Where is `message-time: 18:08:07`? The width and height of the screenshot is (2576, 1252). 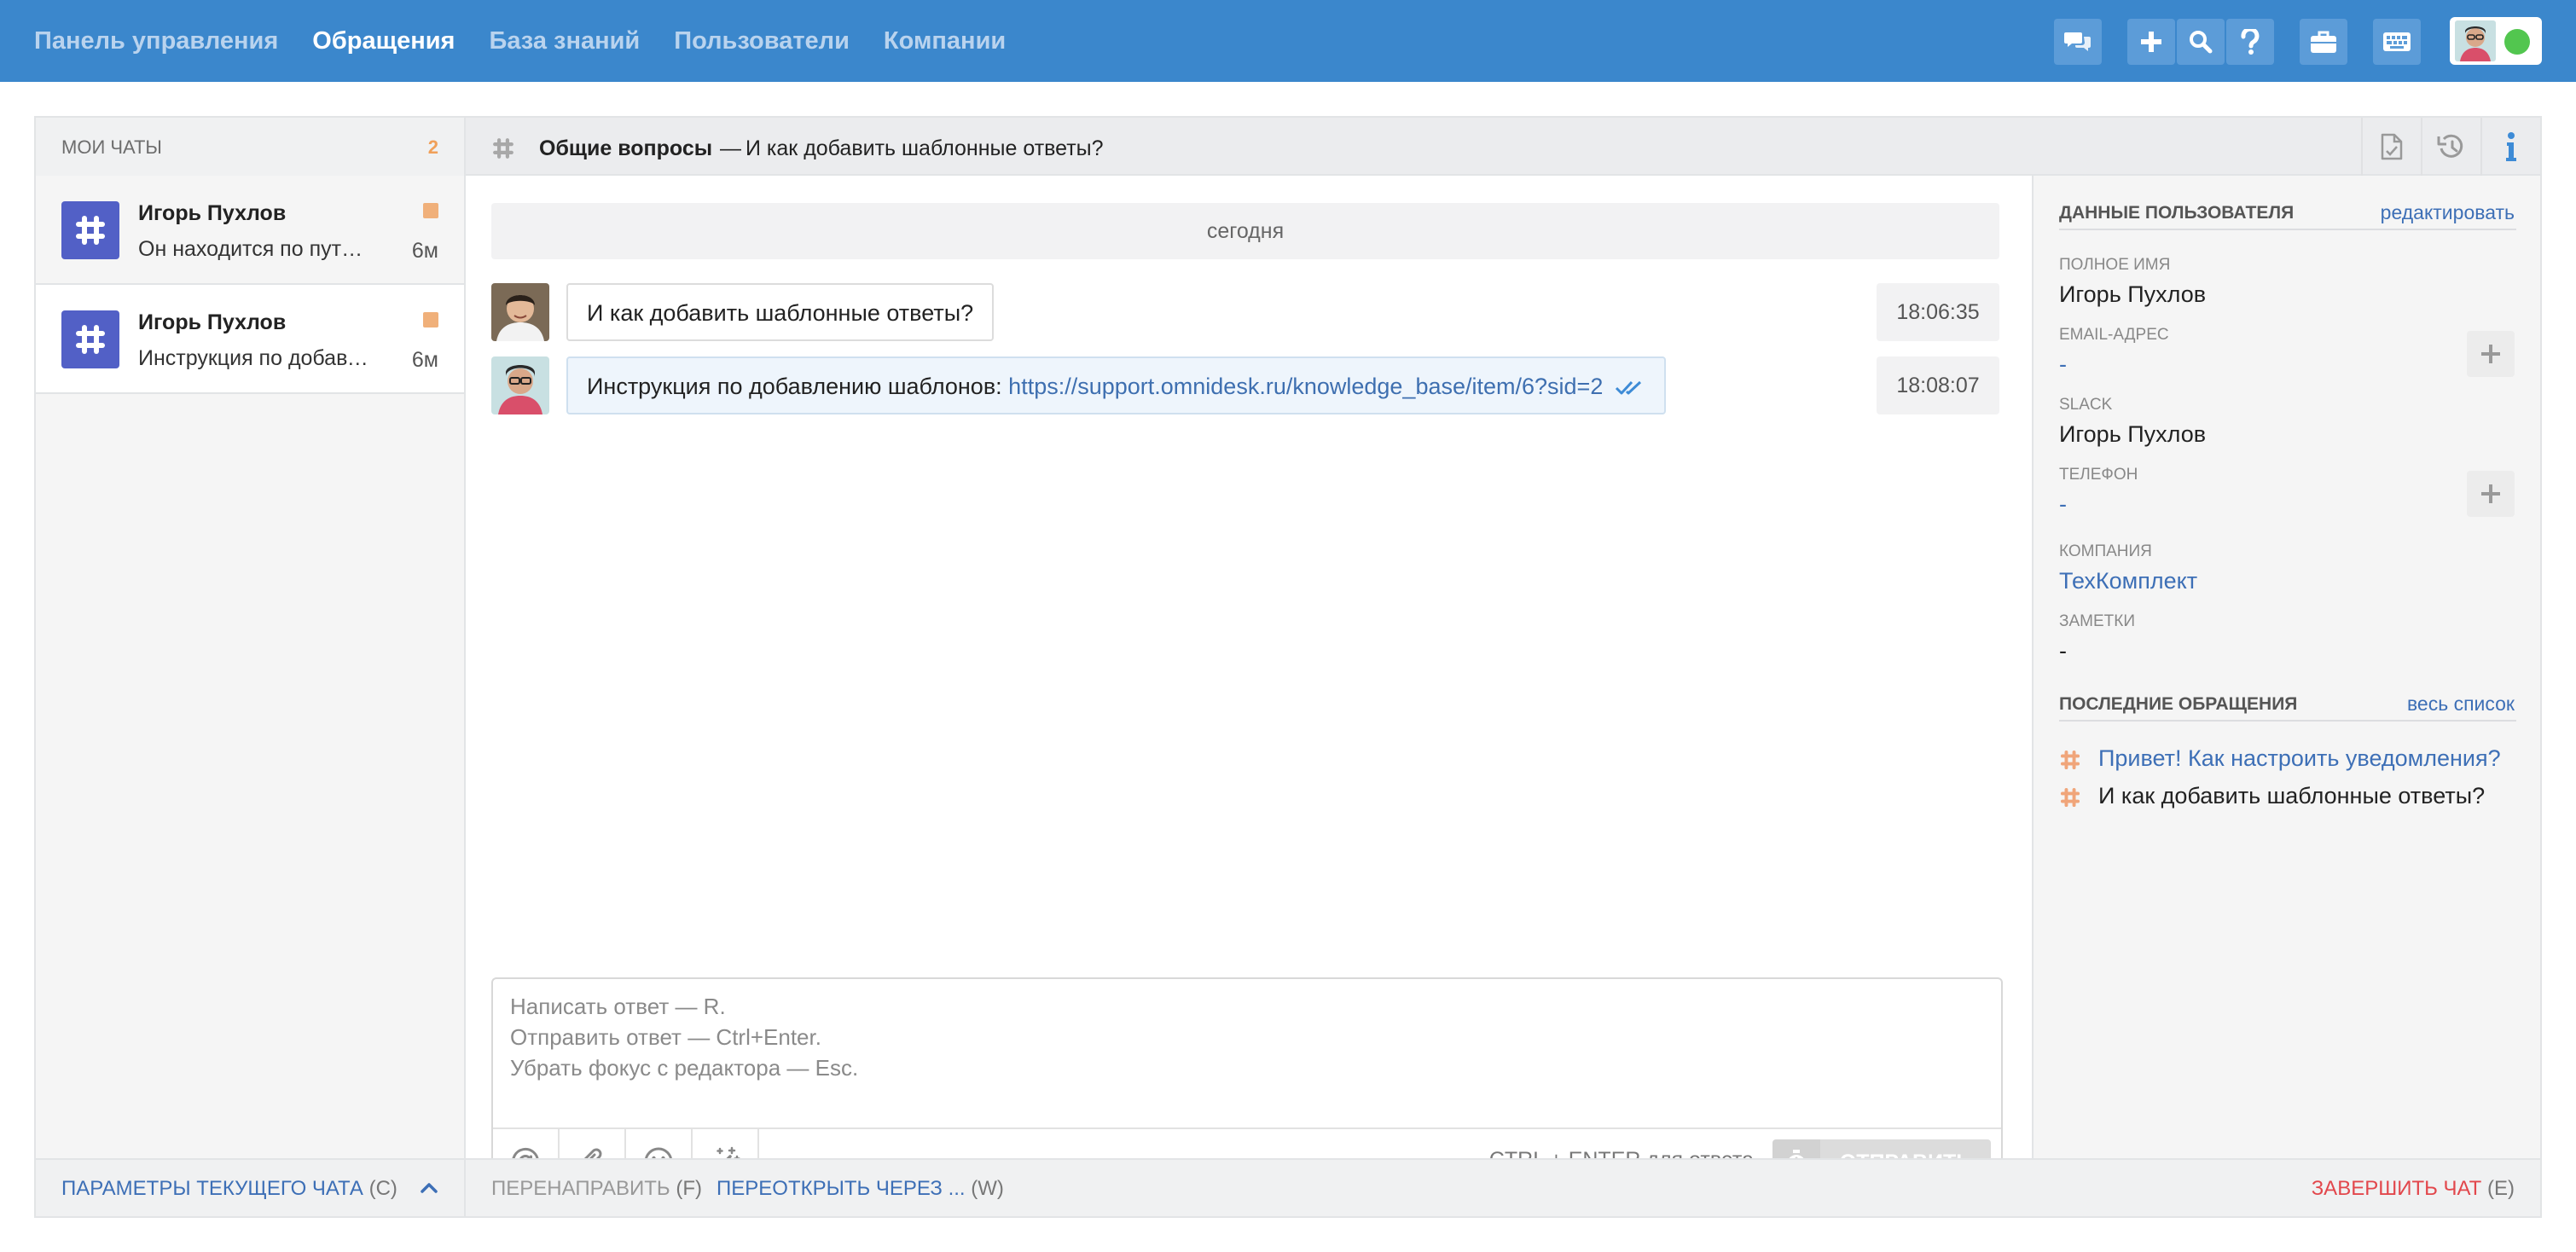 message-time: 18:08:07 is located at coordinates (1938, 385).